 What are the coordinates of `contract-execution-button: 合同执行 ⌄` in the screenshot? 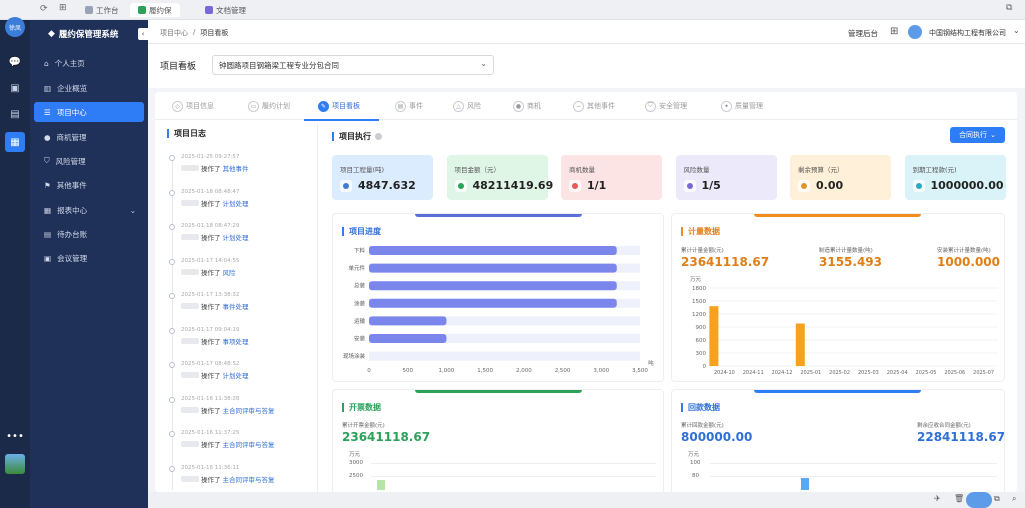 It's located at (977, 135).